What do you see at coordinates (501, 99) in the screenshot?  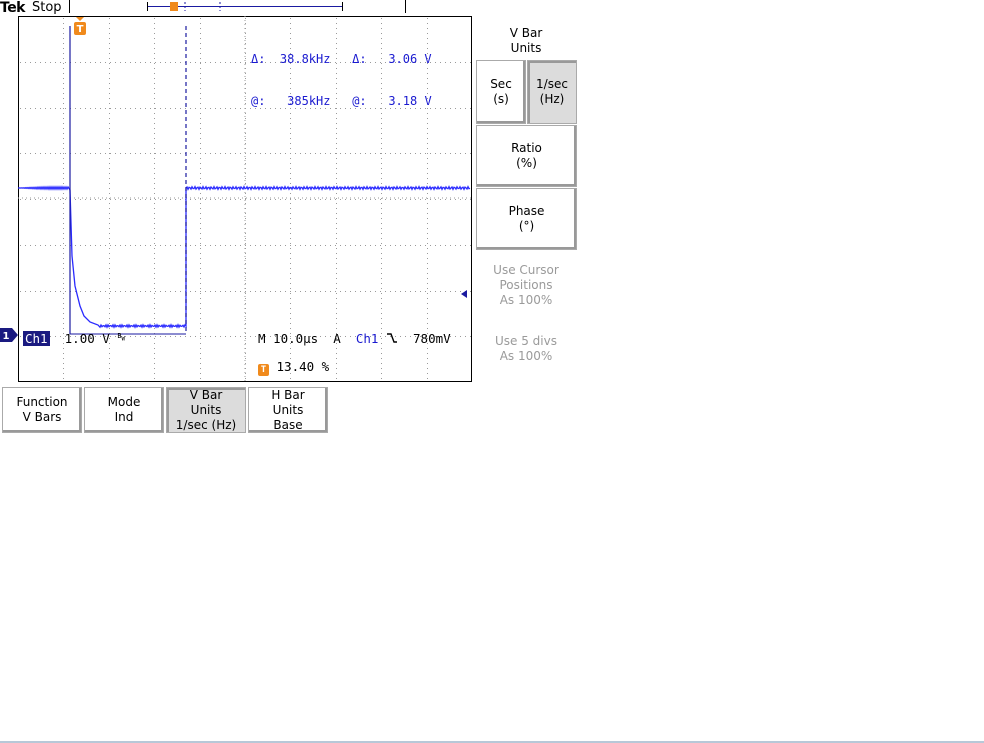 I see `button-label: (s)` at bounding box center [501, 99].